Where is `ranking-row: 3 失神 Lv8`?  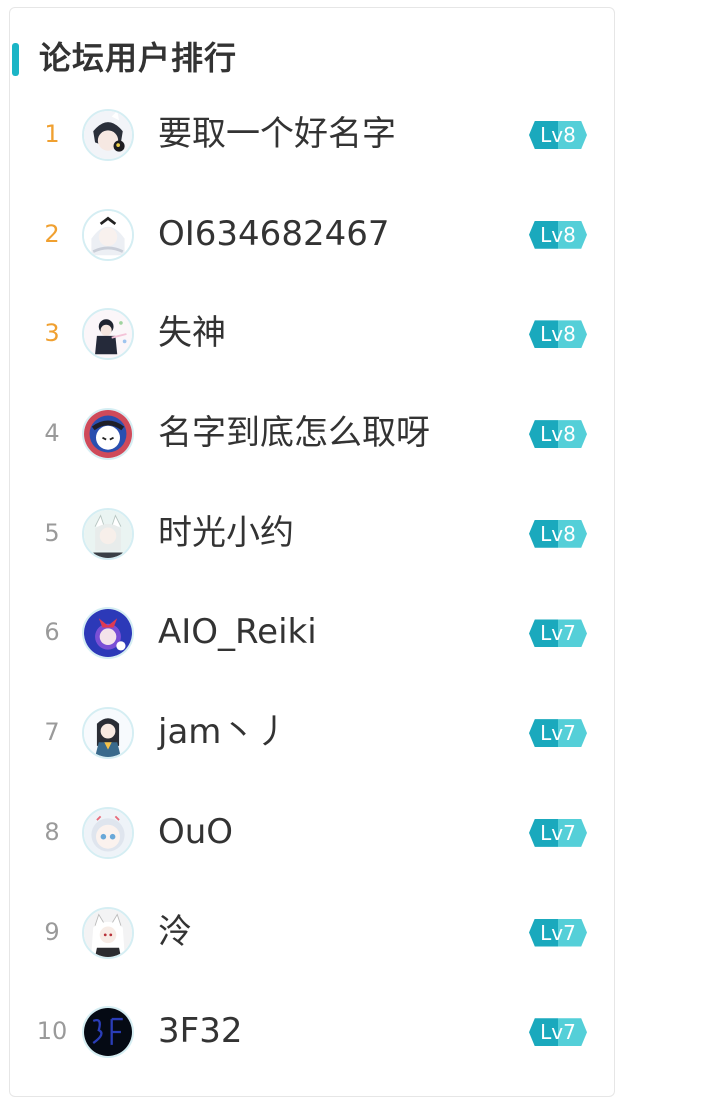
ranking-row: 3 失神 Lv8 is located at coordinates (312, 335).